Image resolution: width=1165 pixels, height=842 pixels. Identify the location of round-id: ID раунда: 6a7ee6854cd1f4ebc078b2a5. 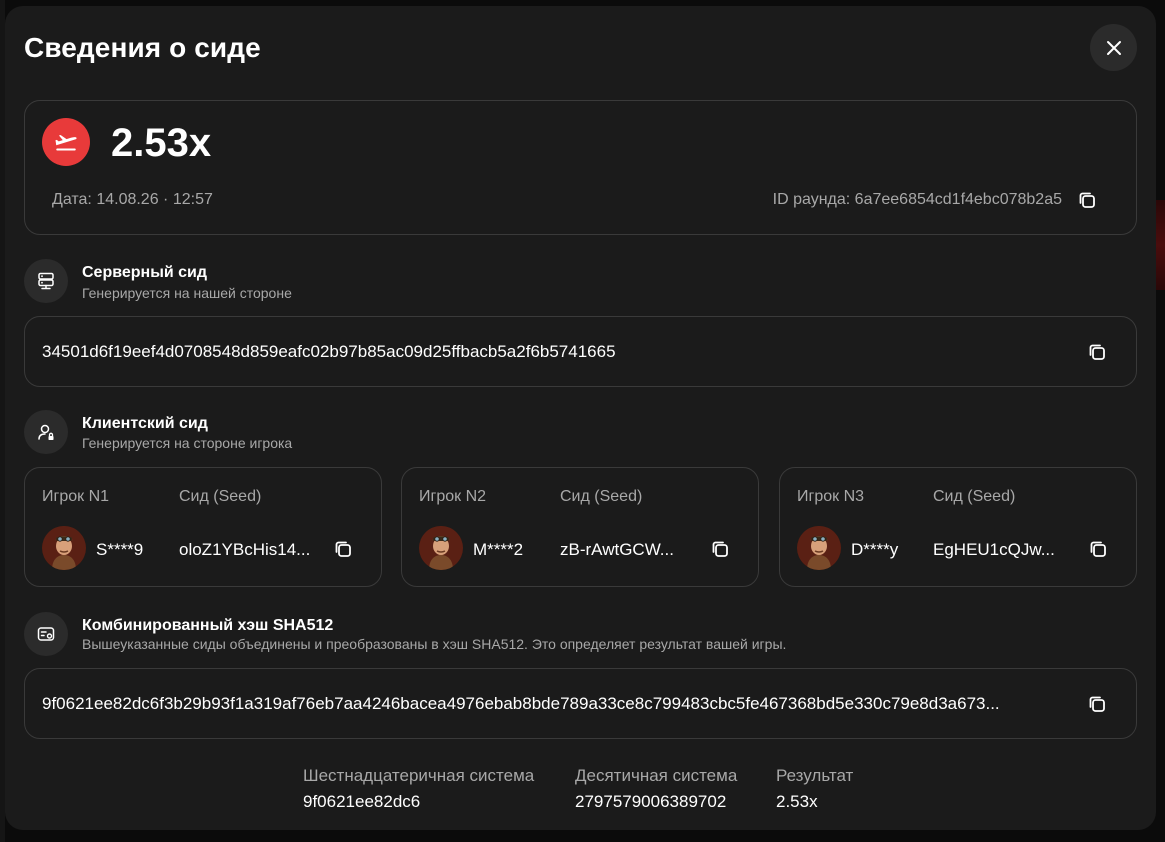
(917, 199).